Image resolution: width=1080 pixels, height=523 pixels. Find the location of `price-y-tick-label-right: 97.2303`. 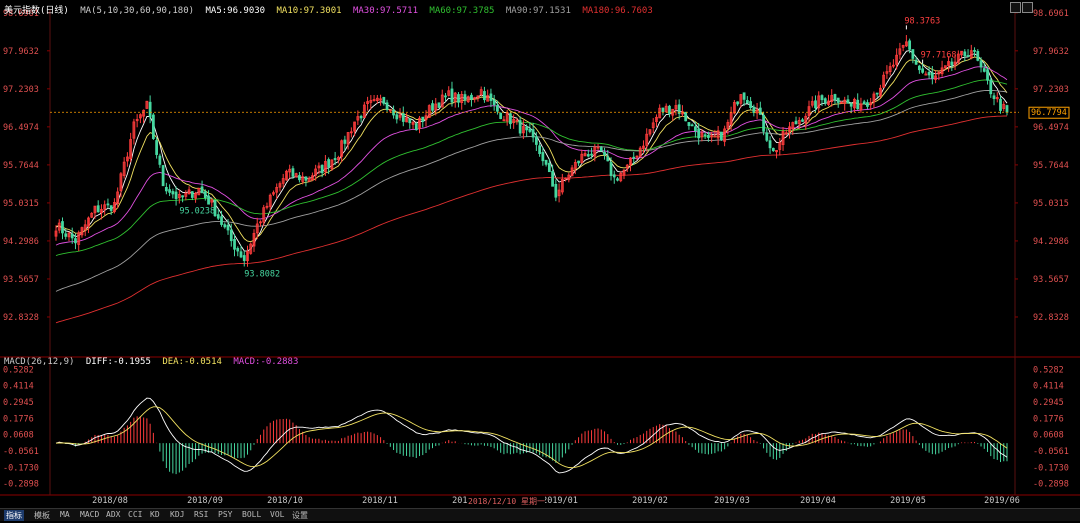

price-y-tick-label-right: 97.2303 is located at coordinates (1051, 90).